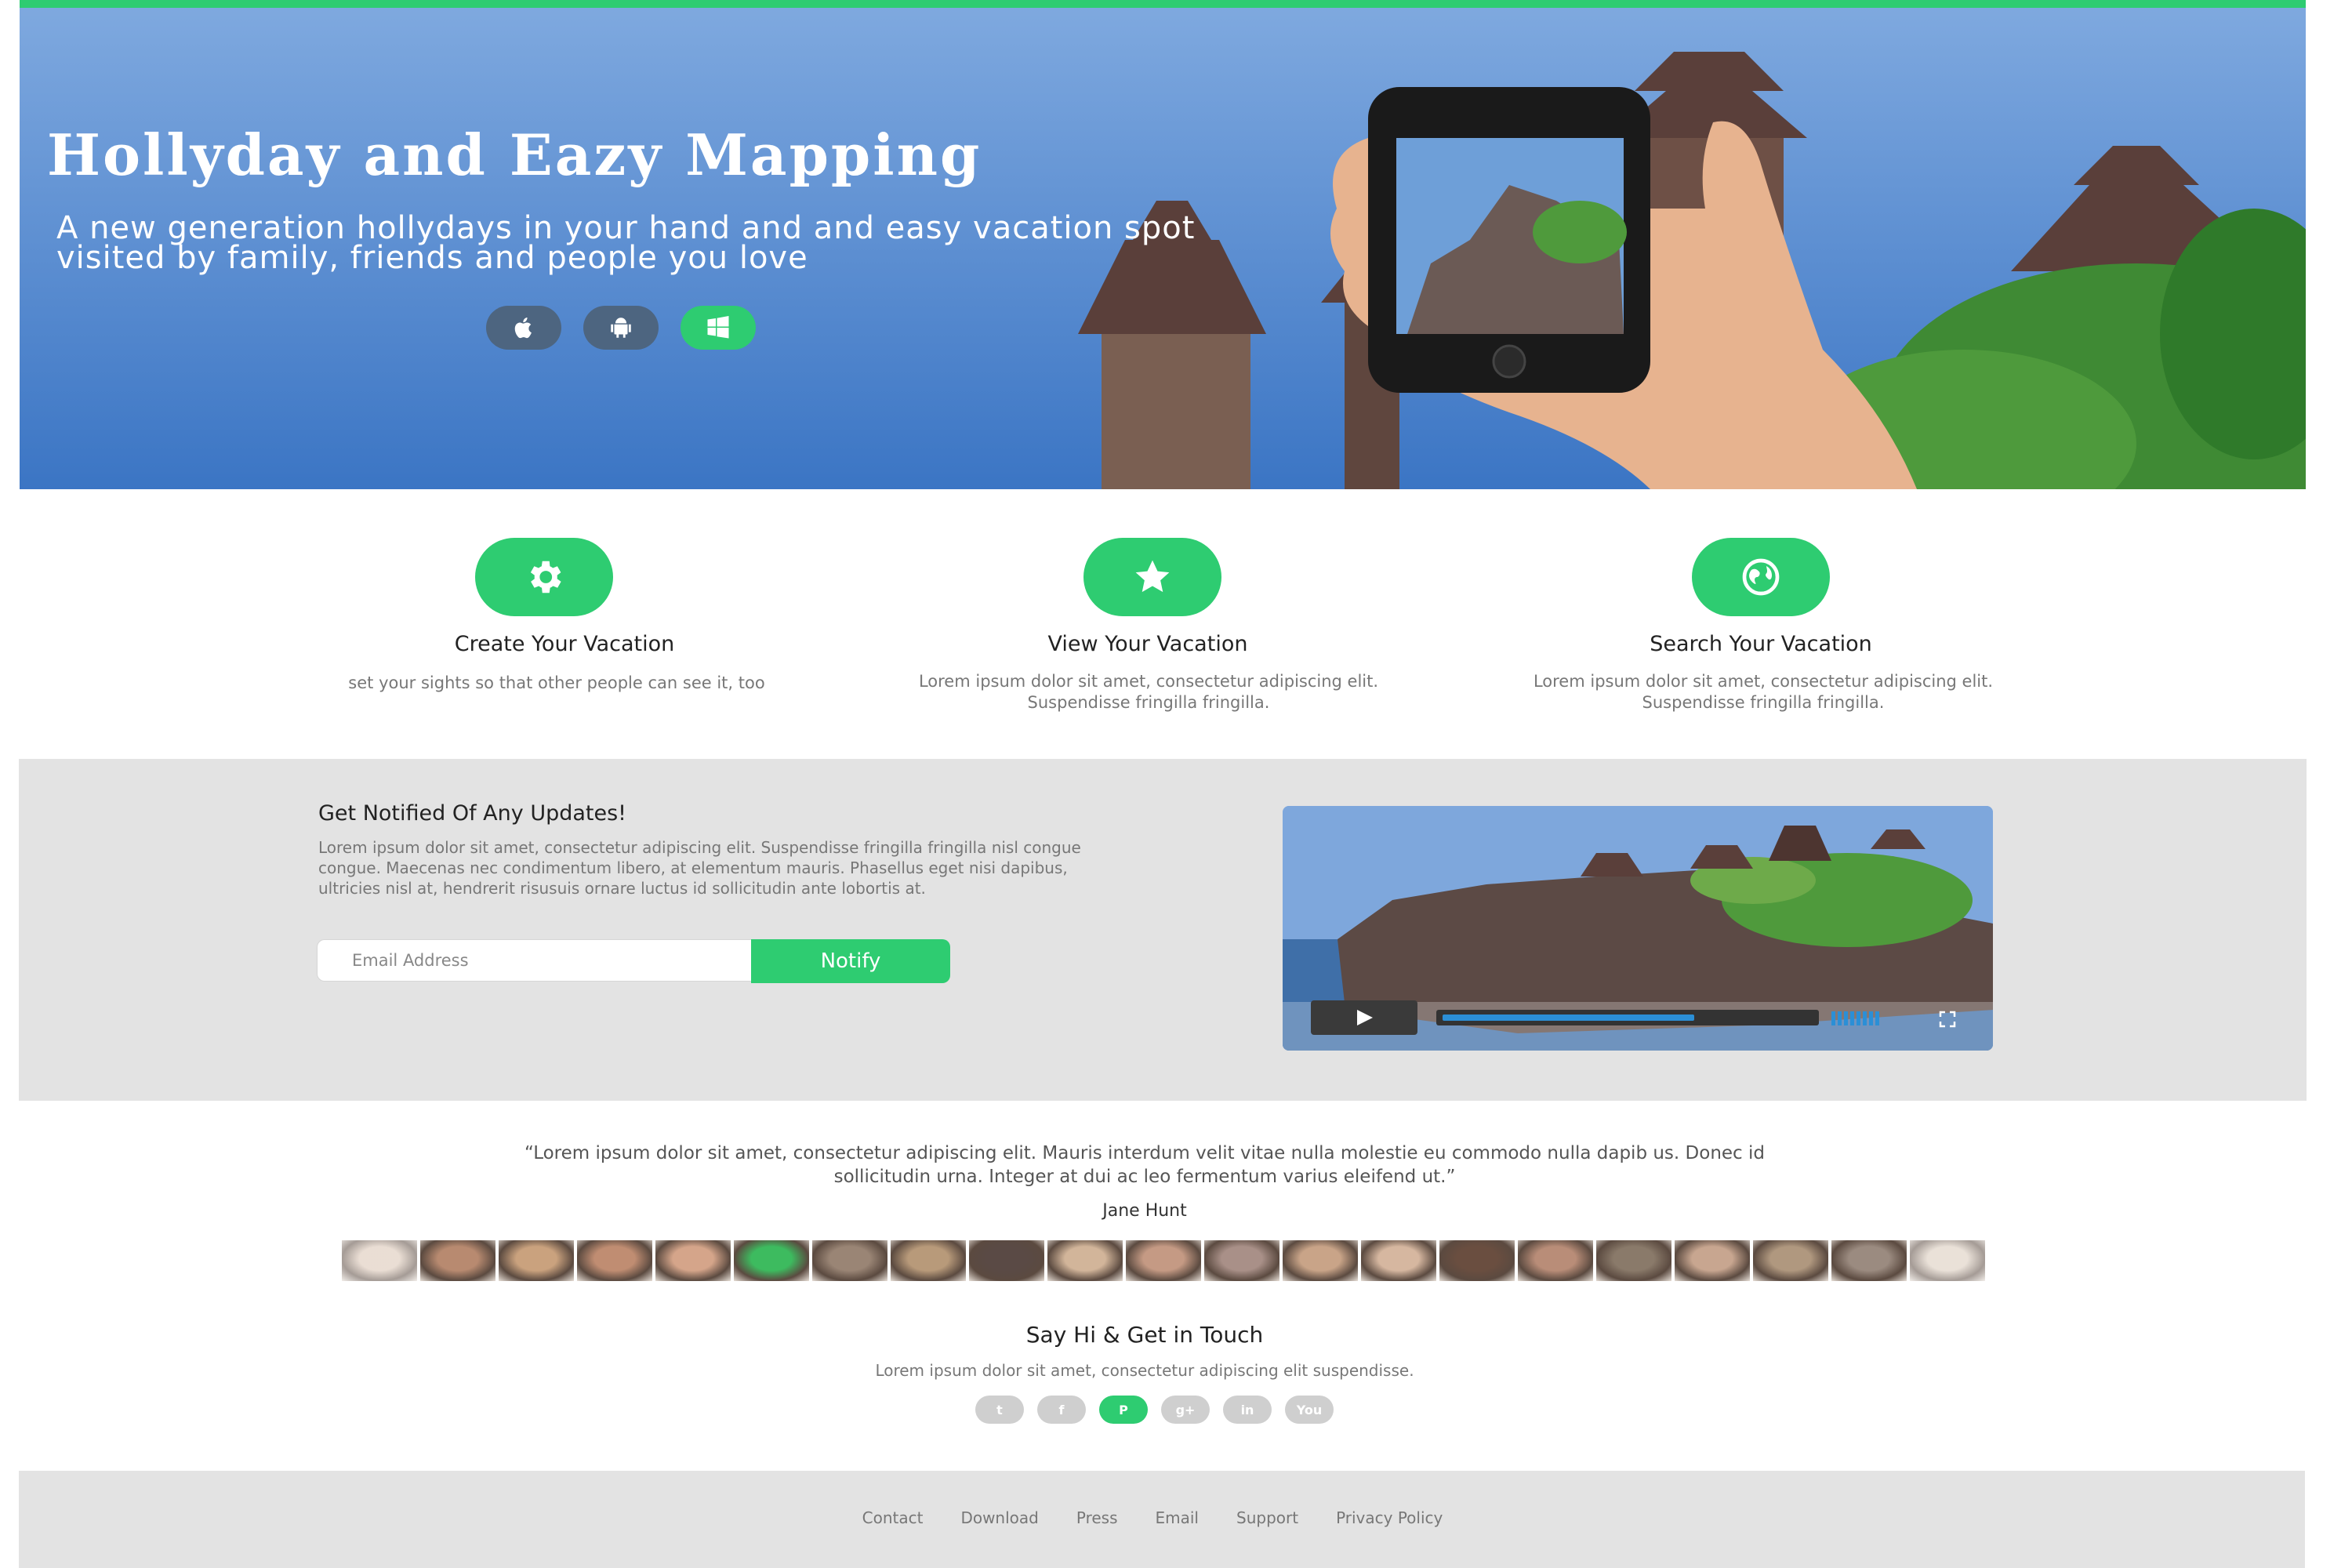 The image size is (2352, 1568). Describe the element at coordinates (473, 813) in the screenshot. I see `notify-title: Get Notified Of Any Updates!` at that location.